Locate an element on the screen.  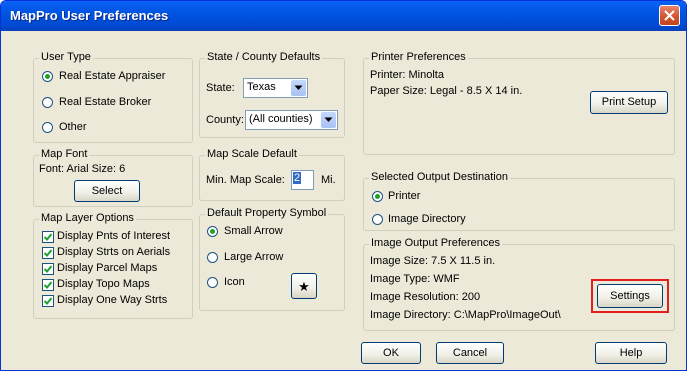
image-resolution-text: Image Resolution: 200 is located at coordinates (425, 297).